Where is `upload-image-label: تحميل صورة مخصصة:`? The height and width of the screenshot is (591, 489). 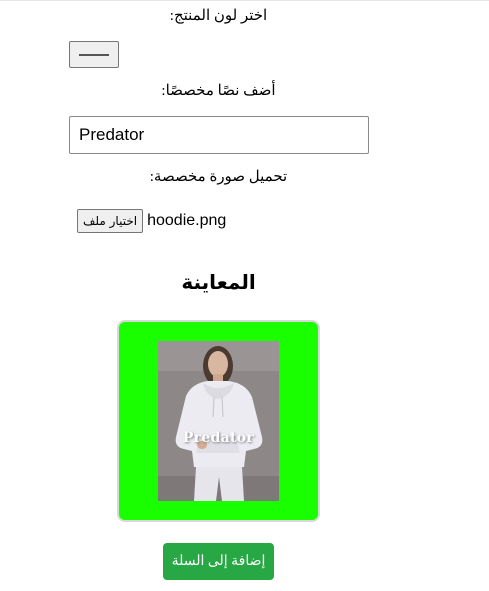 upload-image-label: تحميل صورة مخصصة: is located at coordinates (218, 177).